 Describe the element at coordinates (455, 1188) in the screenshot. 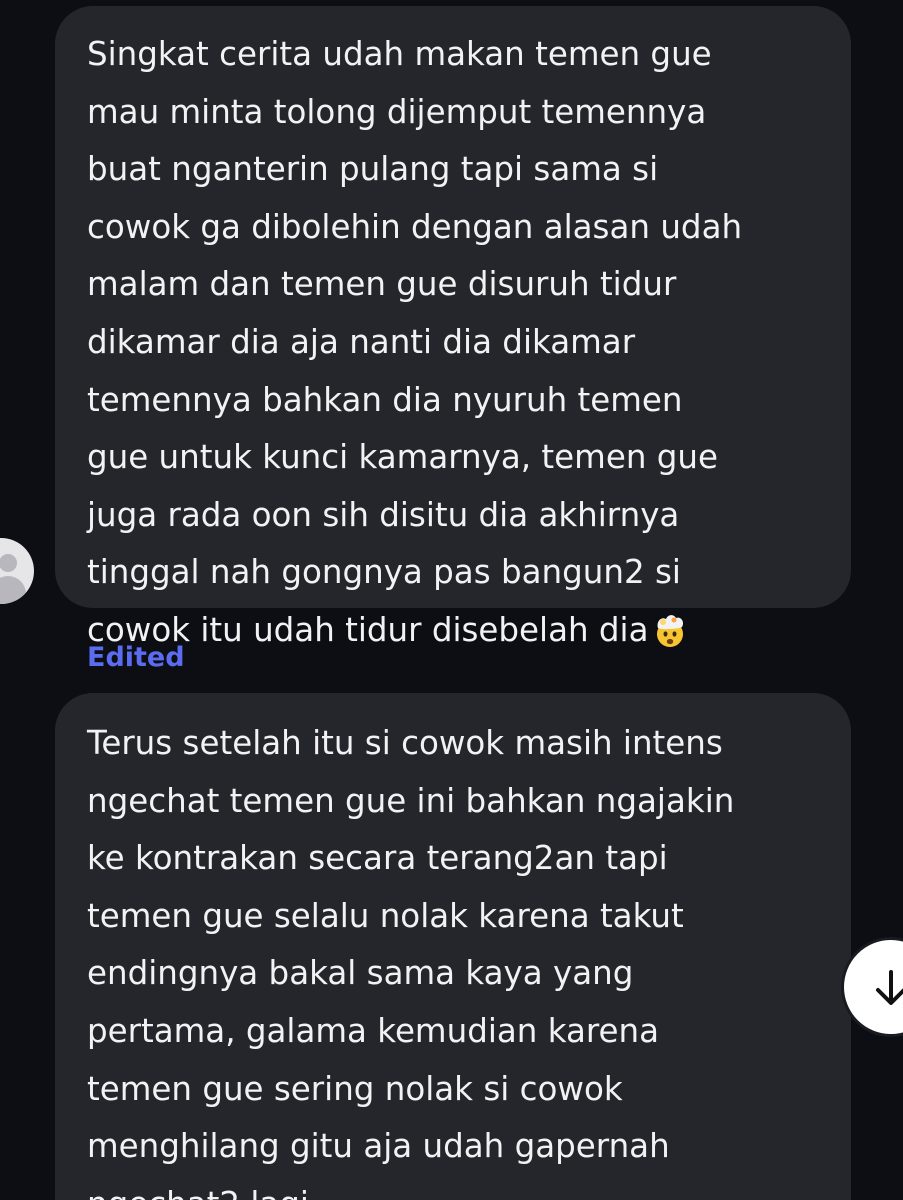

I see `message-line: ngechat2 lagi` at that location.